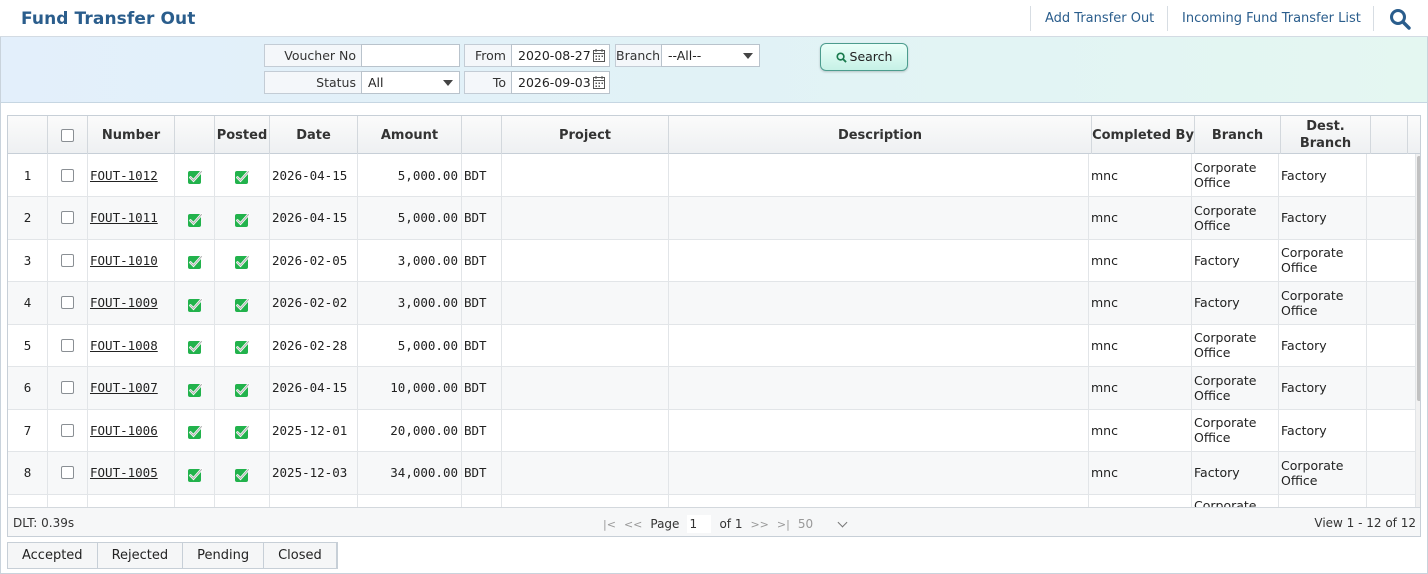  Describe the element at coordinates (124, 472) in the screenshot. I see `voucher-link: FOUT-1005` at that location.